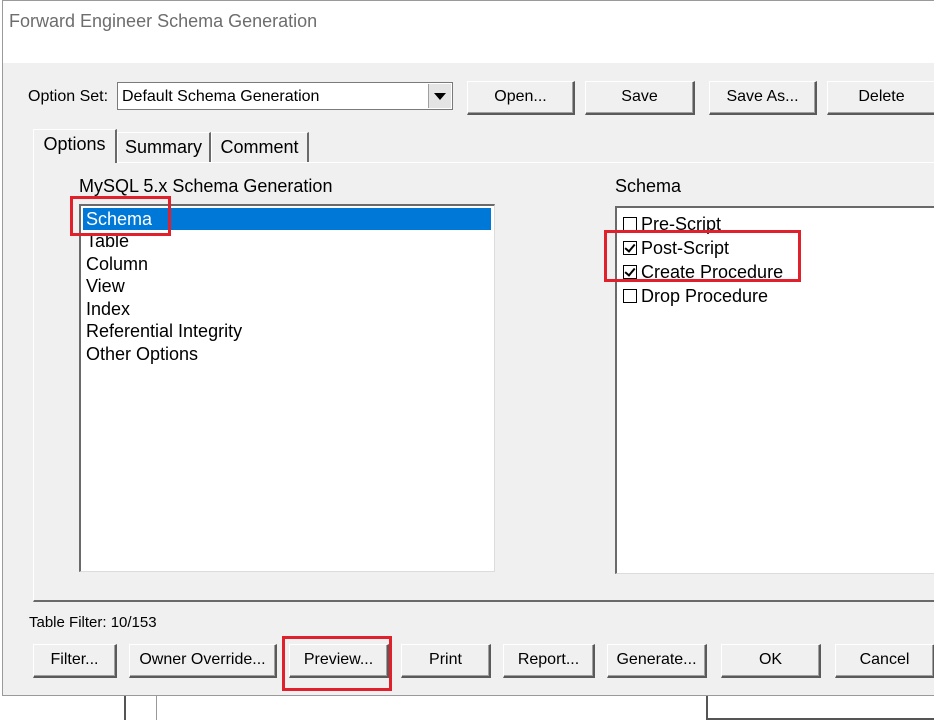 This screenshot has width=934, height=720. I want to click on right-panel-heading: Schema, so click(648, 186).